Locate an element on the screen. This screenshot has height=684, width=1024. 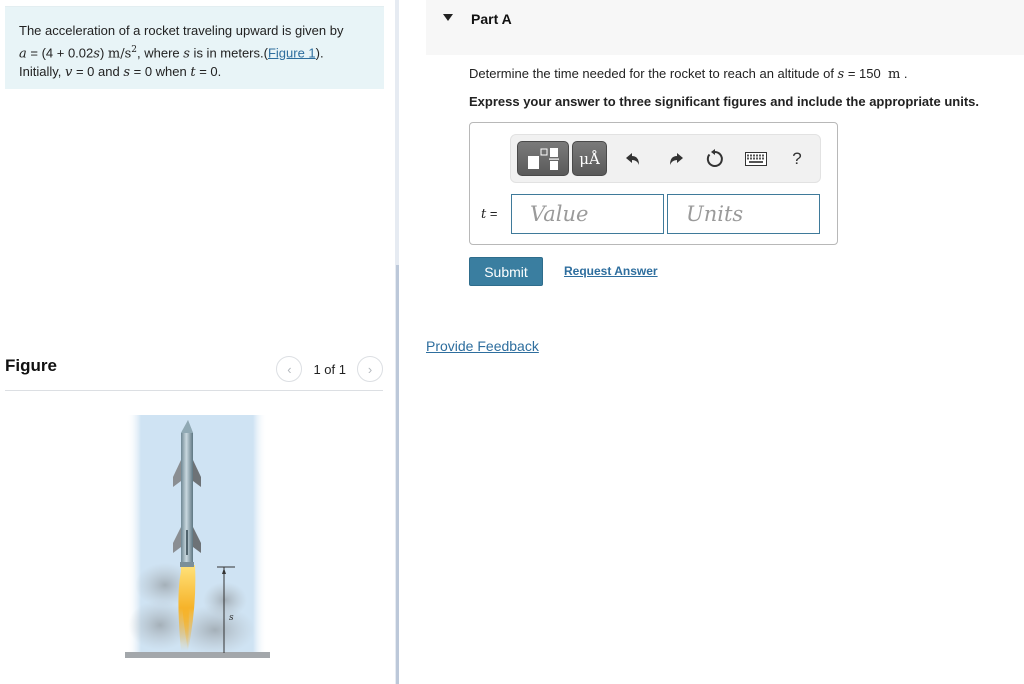
figure-pager: ‹ 1 of 1 › is located at coordinates (329, 369).